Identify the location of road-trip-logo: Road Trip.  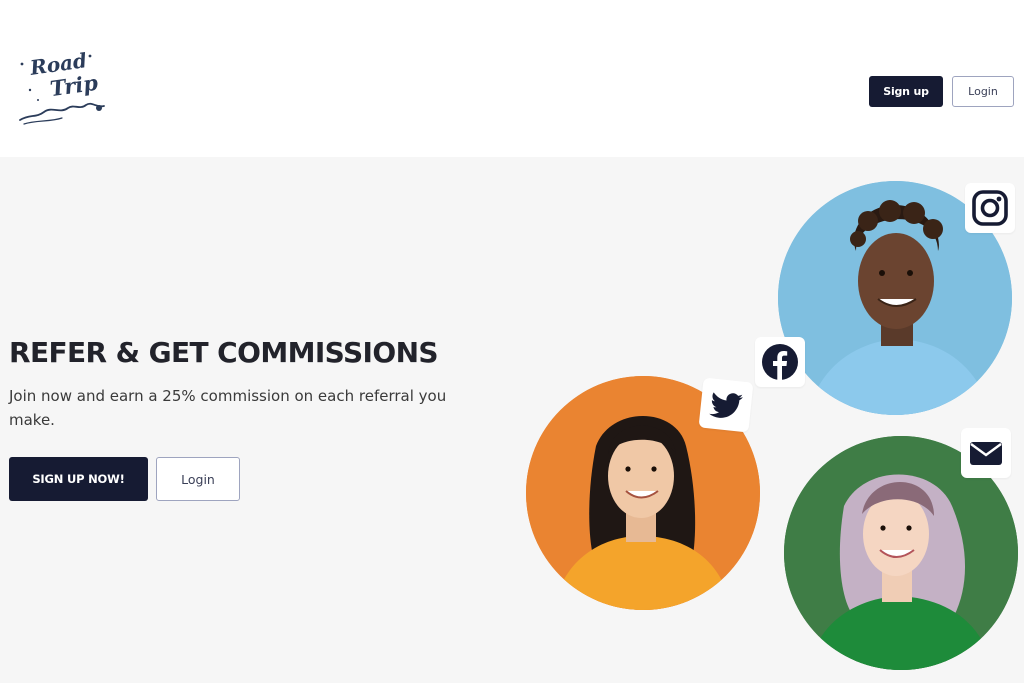
(63, 88).